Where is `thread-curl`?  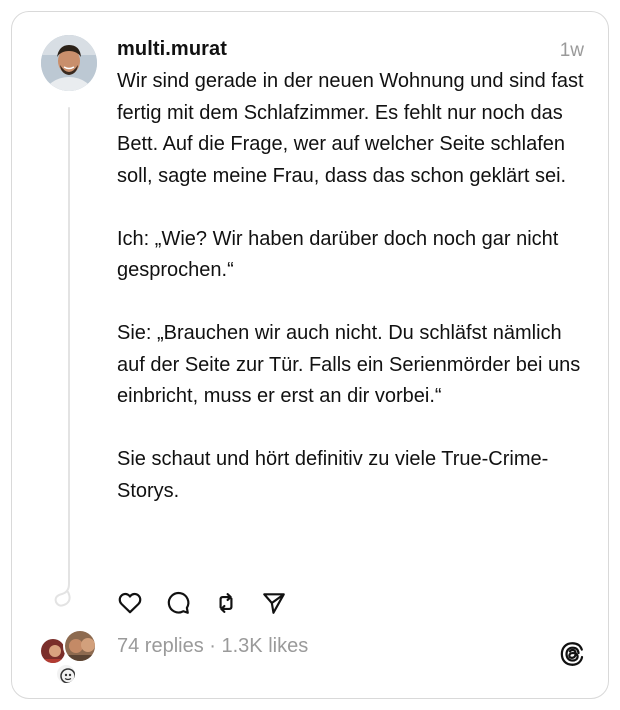
thread-curl is located at coordinates (62, 595).